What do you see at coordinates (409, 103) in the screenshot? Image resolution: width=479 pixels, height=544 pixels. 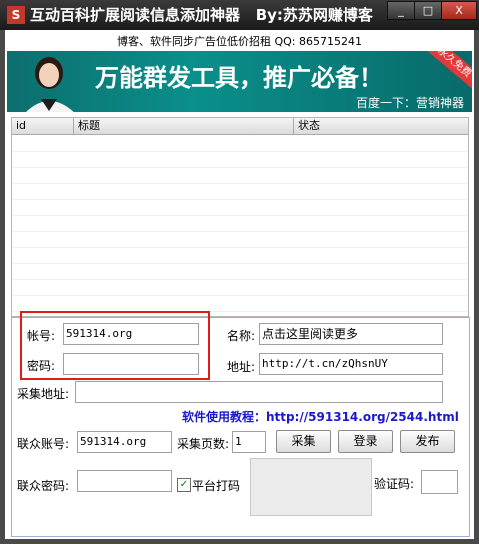 I see `banner-subtitle: 百度一下：营销神器` at bounding box center [409, 103].